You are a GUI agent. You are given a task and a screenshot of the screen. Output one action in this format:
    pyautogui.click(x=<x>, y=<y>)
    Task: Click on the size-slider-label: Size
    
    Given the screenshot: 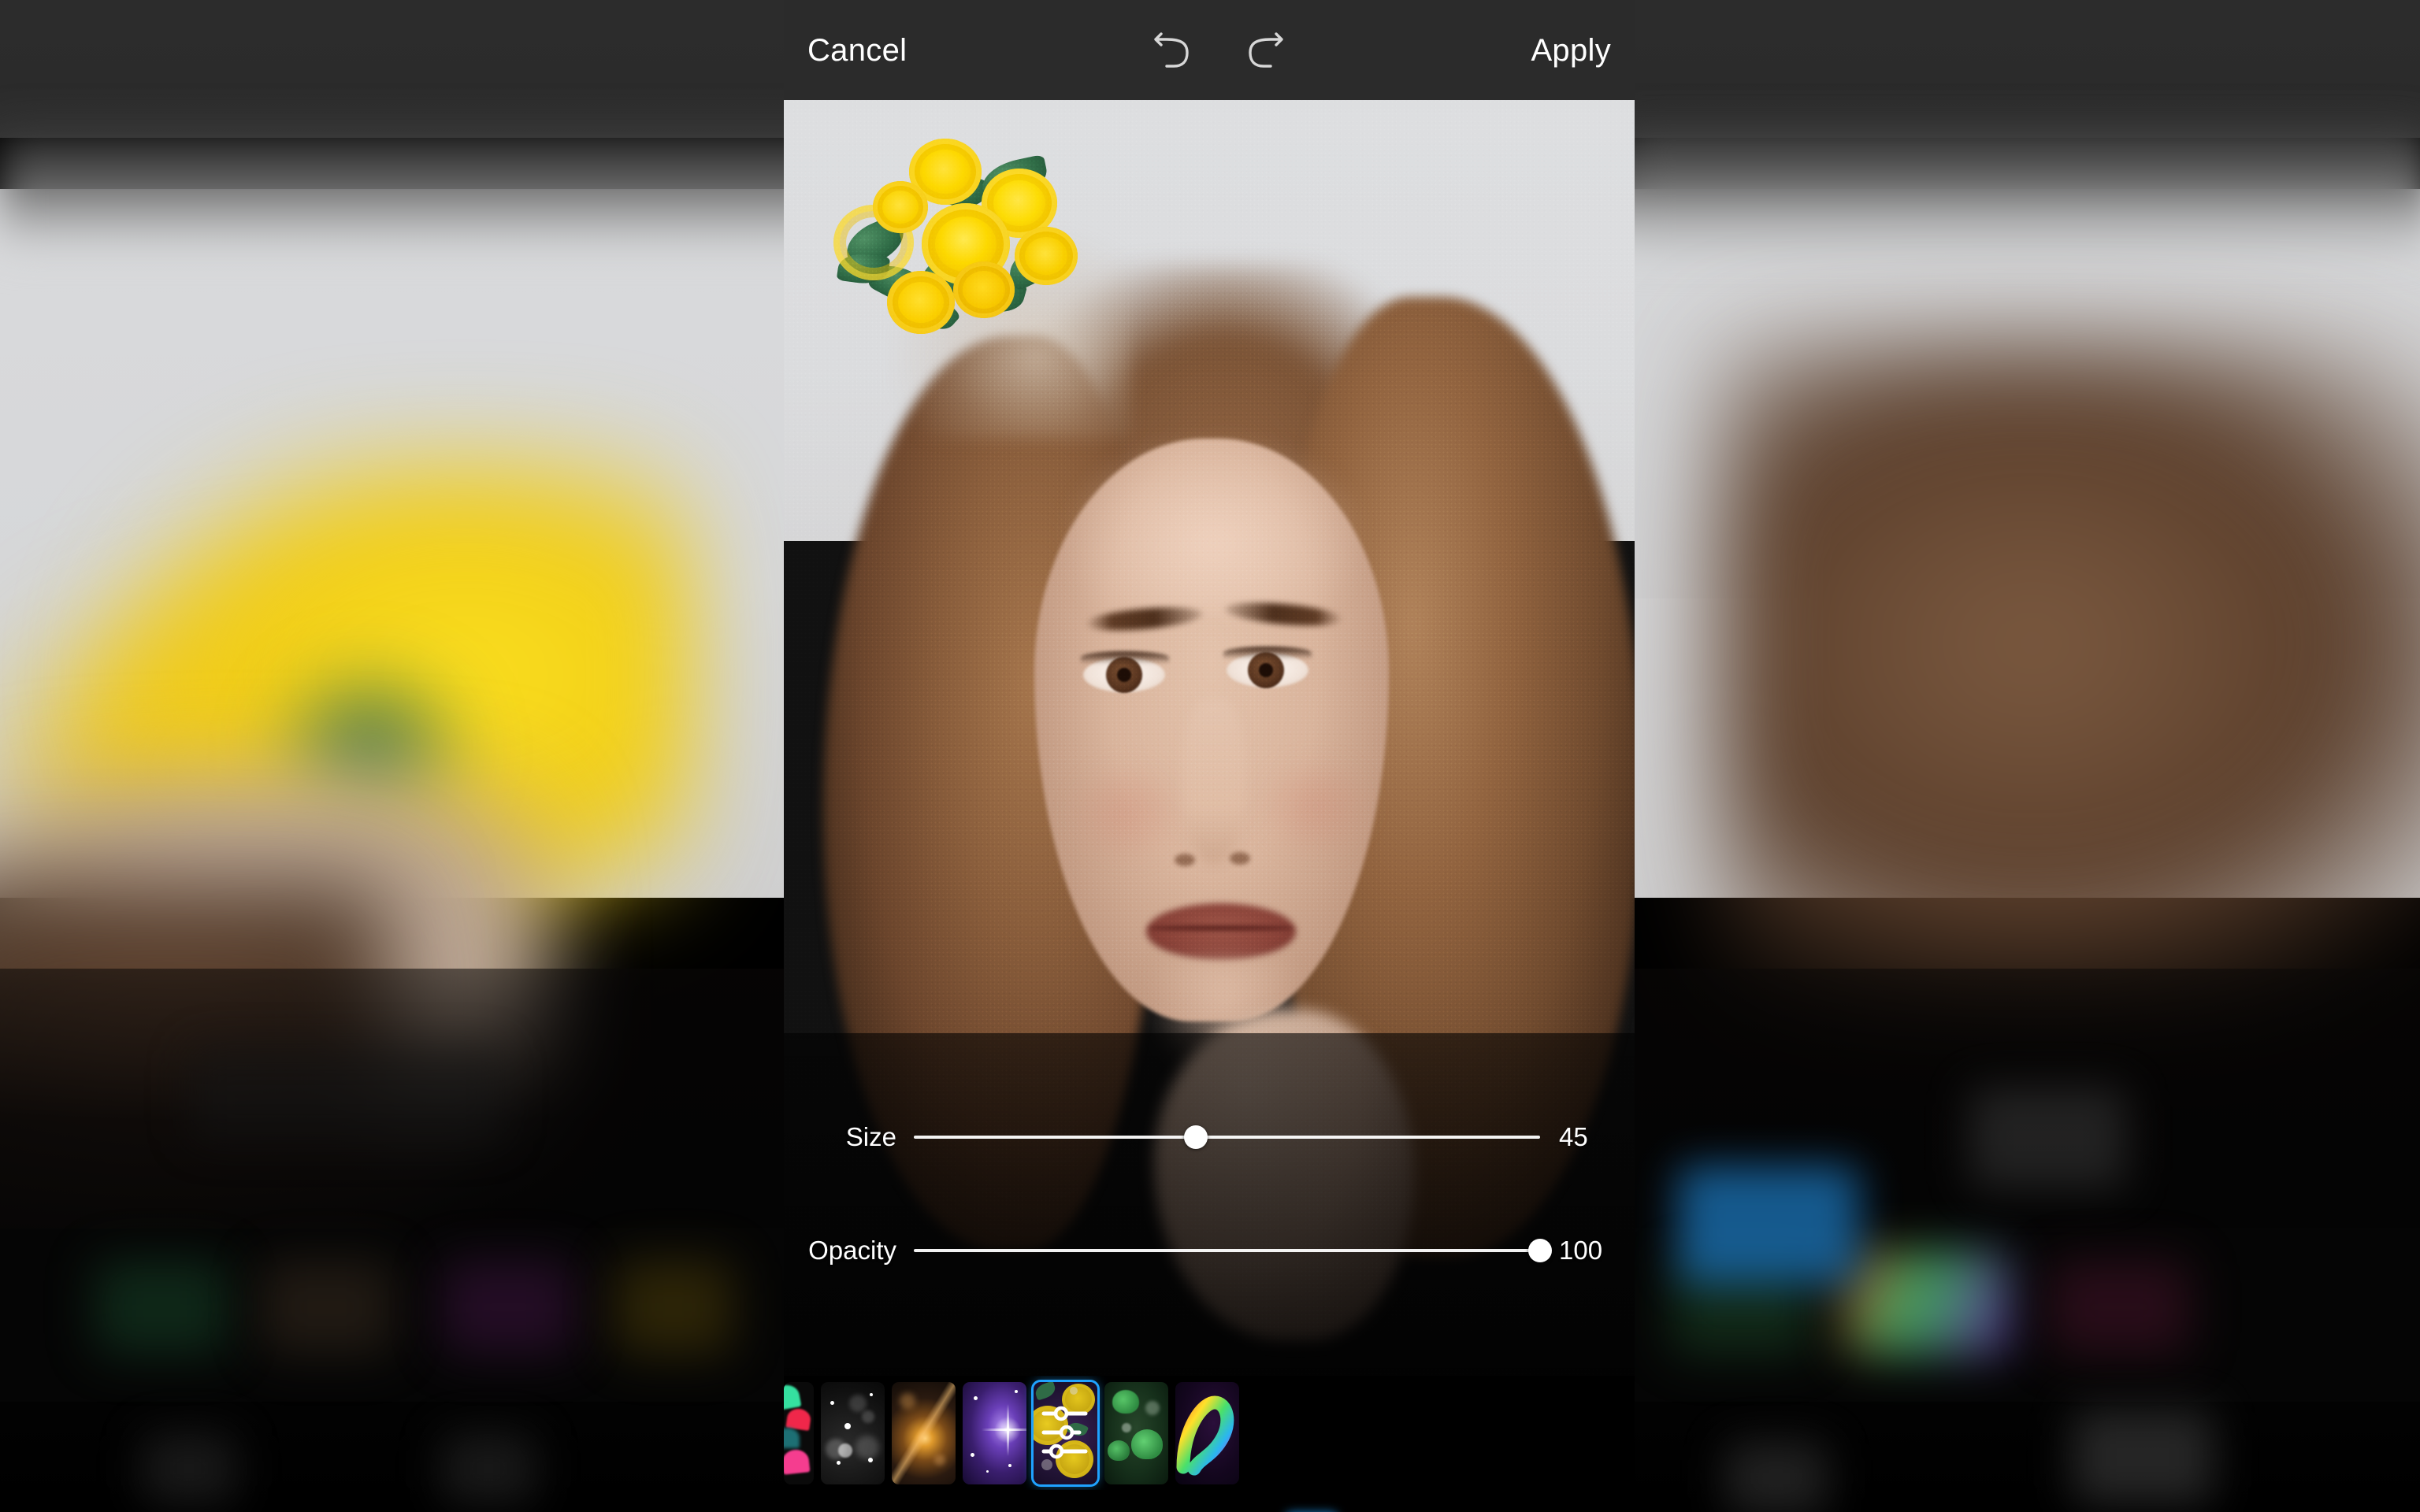 What is the action you would take?
    pyautogui.click(x=870, y=1136)
    